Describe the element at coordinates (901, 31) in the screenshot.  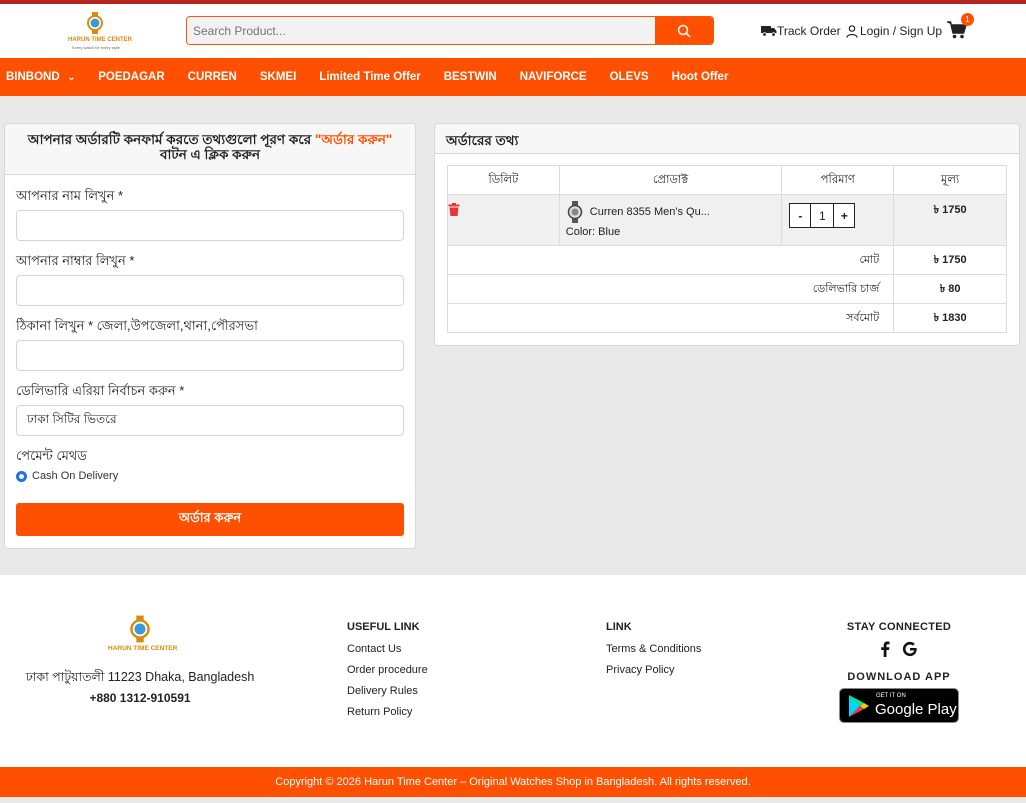
I see `login-label: Login / Sign Up` at that location.